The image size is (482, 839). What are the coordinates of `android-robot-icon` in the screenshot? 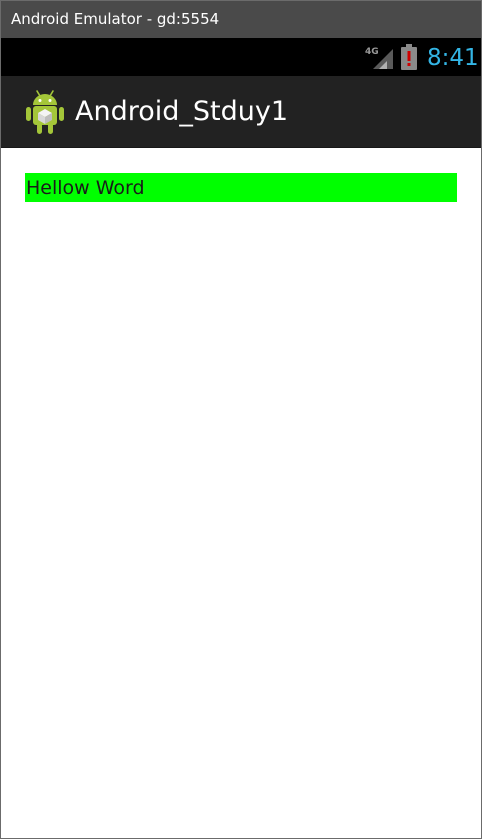 It's located at (45, 112).